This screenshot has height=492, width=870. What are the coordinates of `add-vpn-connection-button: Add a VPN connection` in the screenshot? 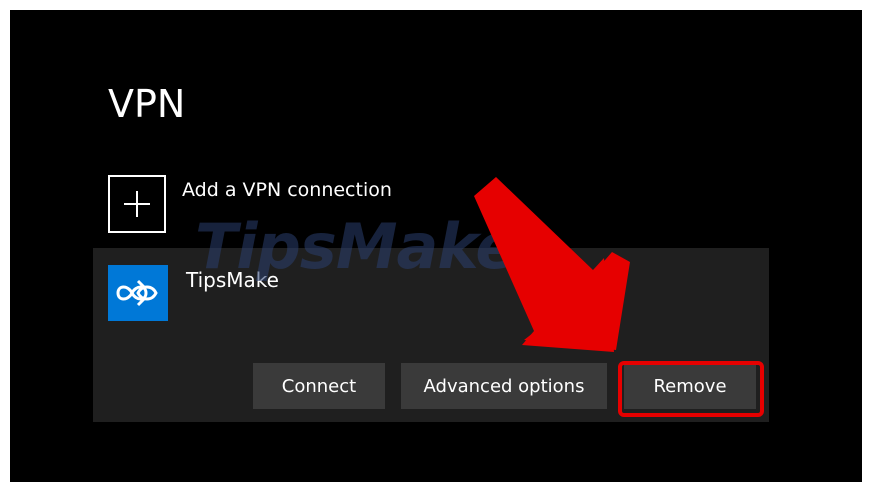 It's located at (258, 205).